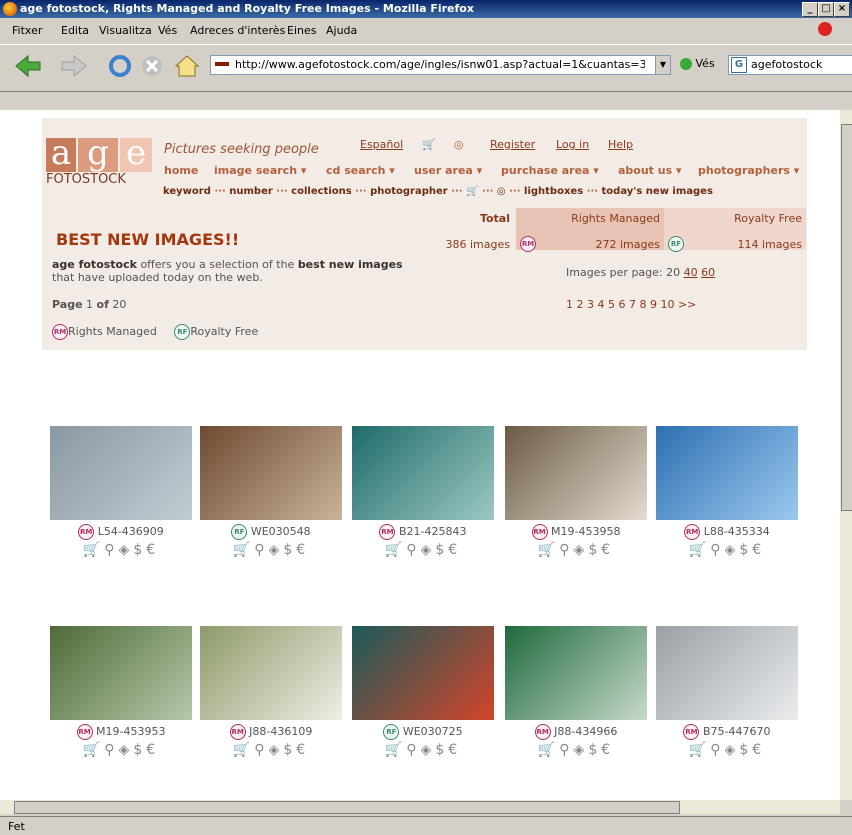 The width and height of the screenshot is (852, 835). I want to click on image-code: RM J88-436109, so click(271, 732).